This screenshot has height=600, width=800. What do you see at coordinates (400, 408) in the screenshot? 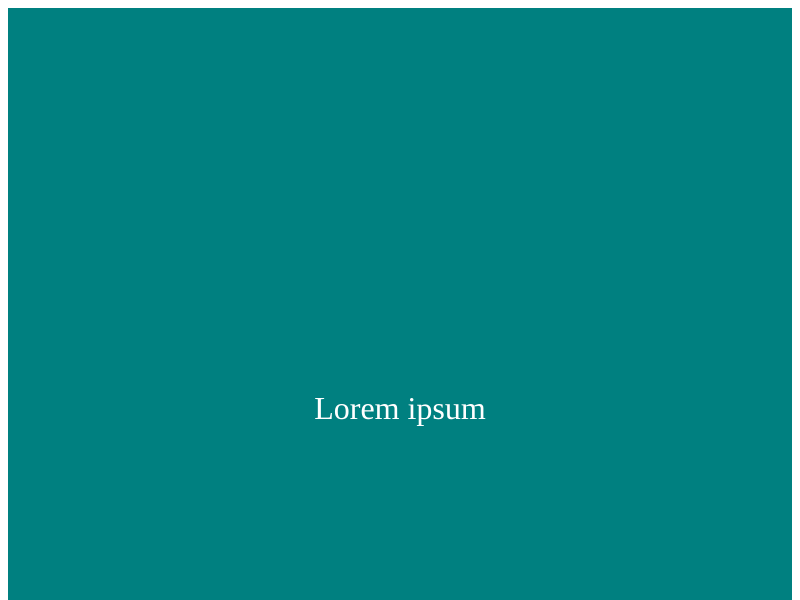
I see `center-text: Lorem ipsum` at bounding box center [400, 408].